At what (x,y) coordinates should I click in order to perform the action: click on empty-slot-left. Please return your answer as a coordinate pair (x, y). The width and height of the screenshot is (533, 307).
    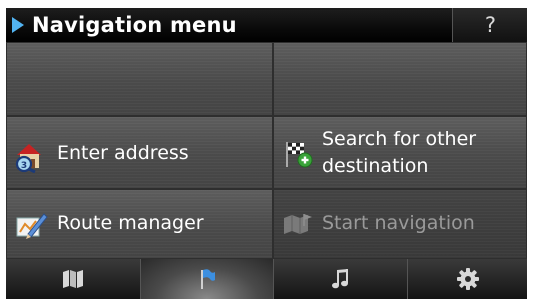
    Looking at the image, I should click on (139, 79).